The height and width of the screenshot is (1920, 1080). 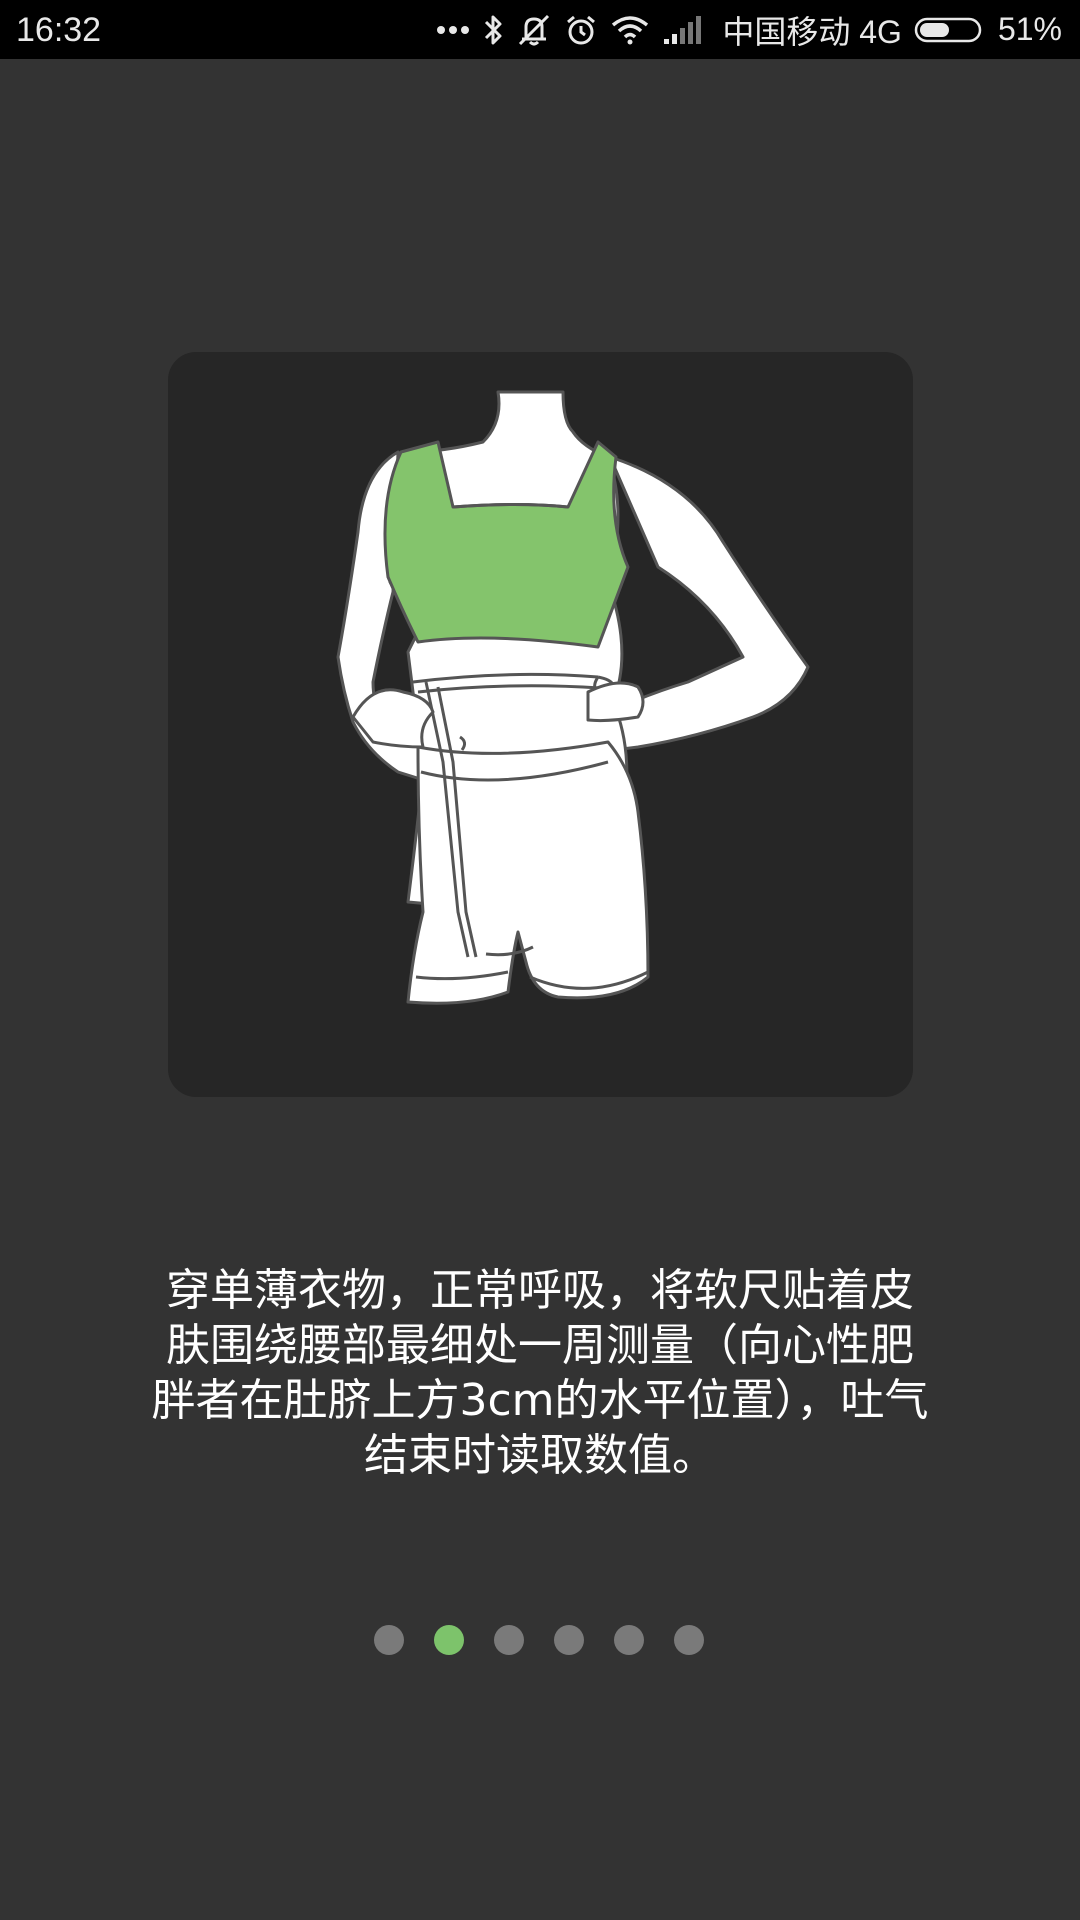 I want to click on battery-icon, so click(x=950, y=30).